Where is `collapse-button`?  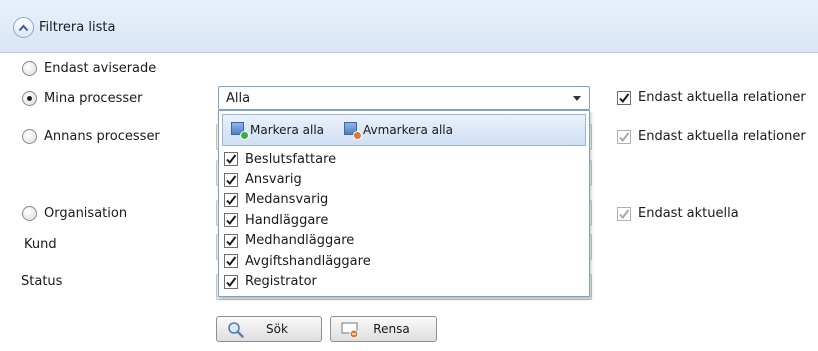 collapse-button is located at coordinates (23, 27).